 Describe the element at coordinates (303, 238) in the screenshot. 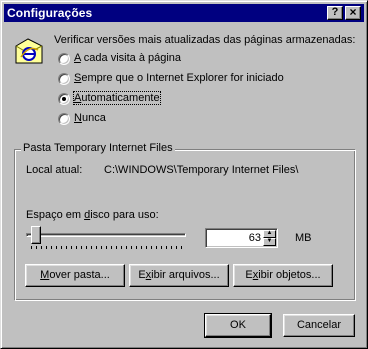

I see `disk-space-unit: MB` at that location.